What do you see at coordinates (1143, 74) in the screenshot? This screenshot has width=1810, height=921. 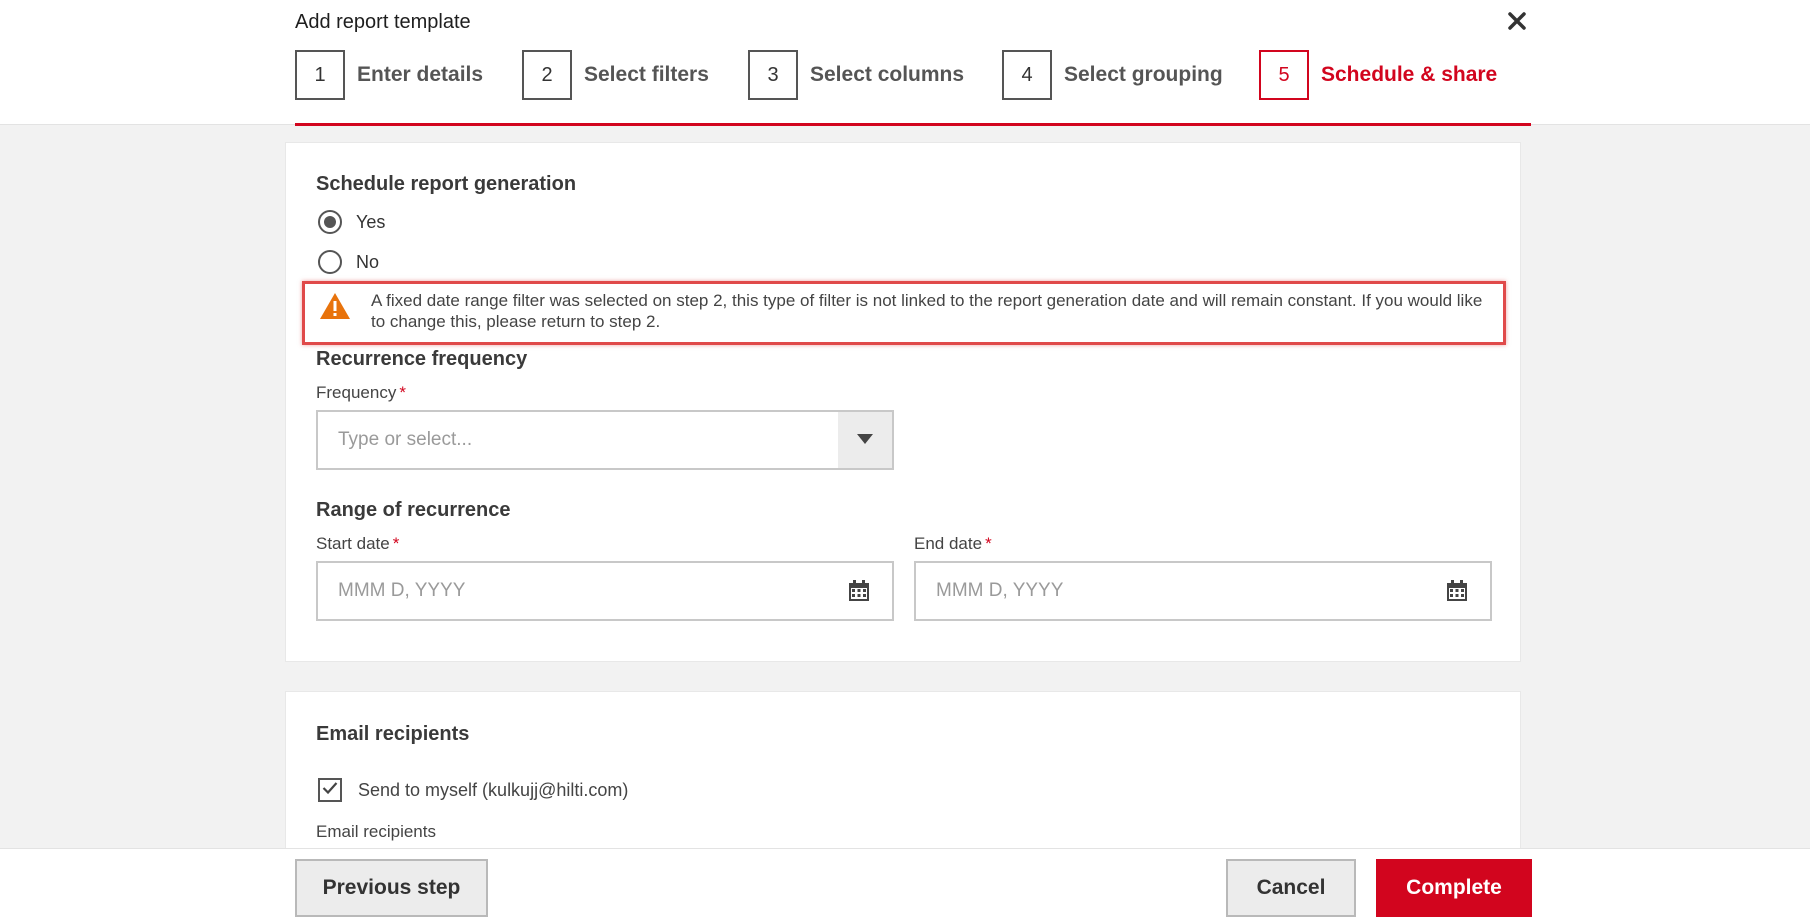 I see `step-label: Select grouping` at bounding box center [1143, 74].